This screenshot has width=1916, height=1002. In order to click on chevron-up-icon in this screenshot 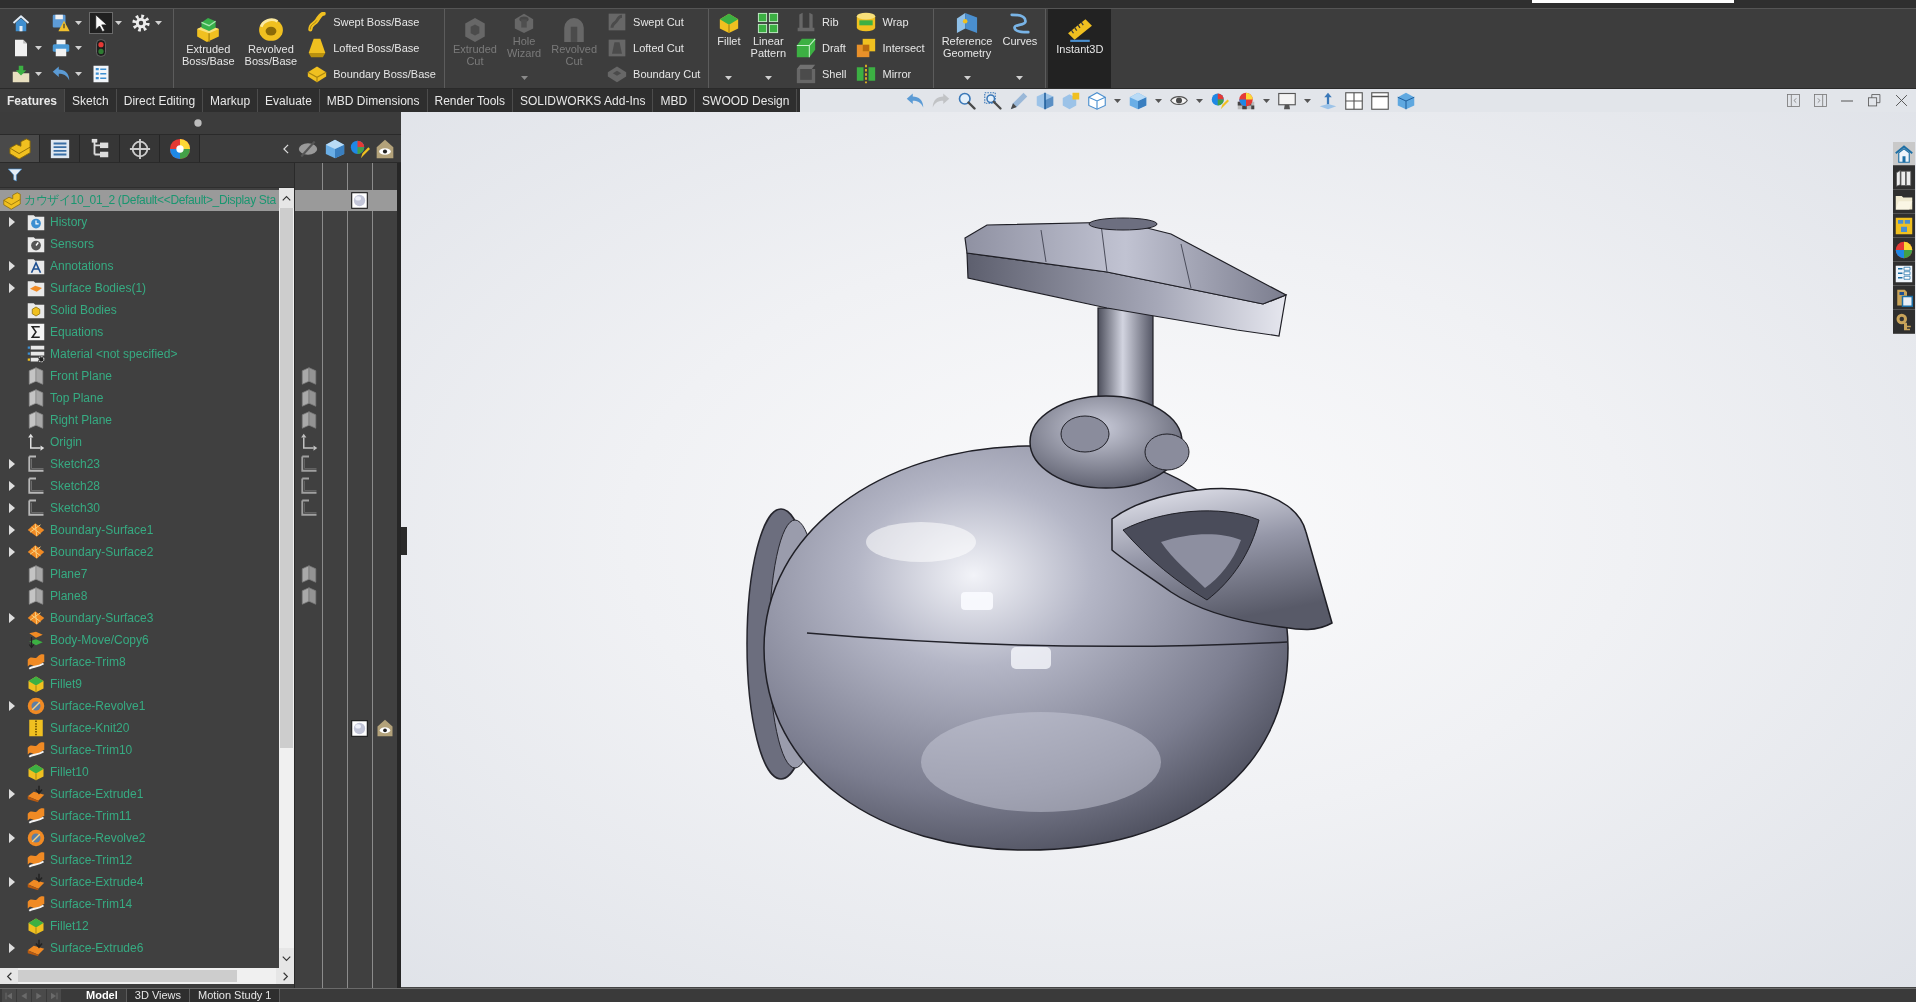, I will do `click(286, 198)`.